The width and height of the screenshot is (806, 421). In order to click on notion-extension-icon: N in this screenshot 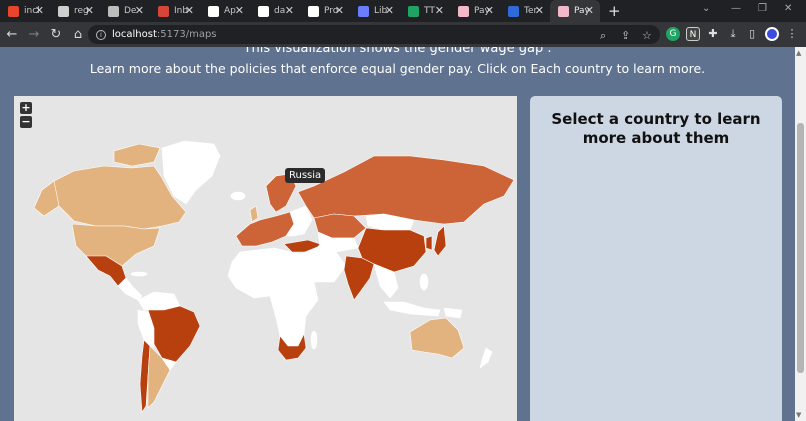, I will do `click(693, 34)`.